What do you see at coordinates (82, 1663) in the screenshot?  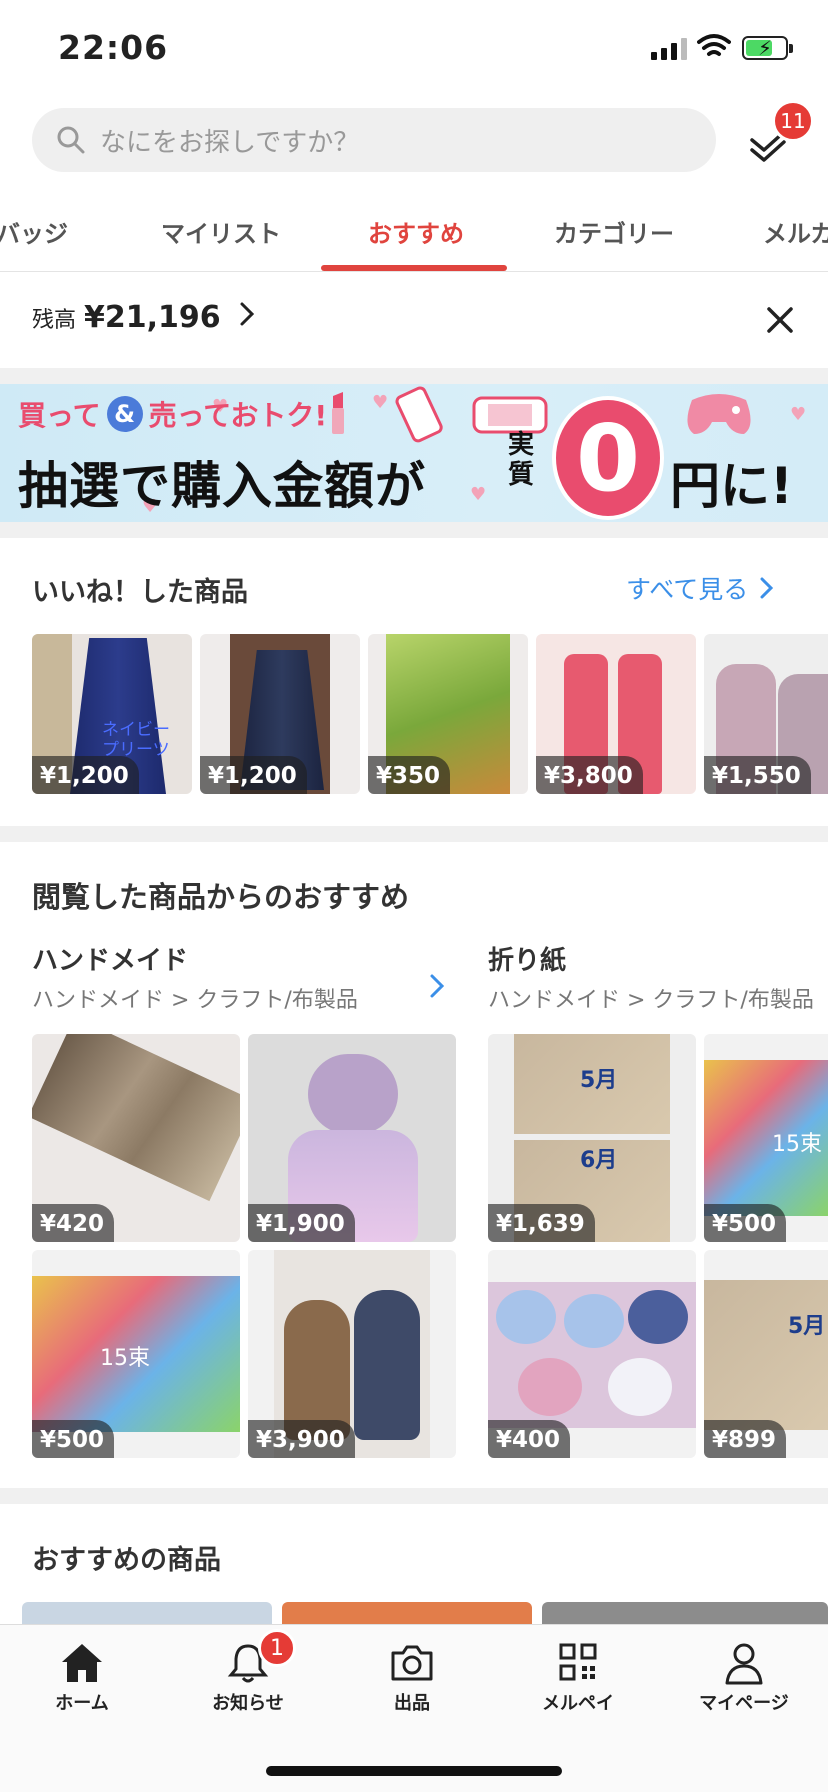 I see `home-icon` at bounding box center [82, 1663].